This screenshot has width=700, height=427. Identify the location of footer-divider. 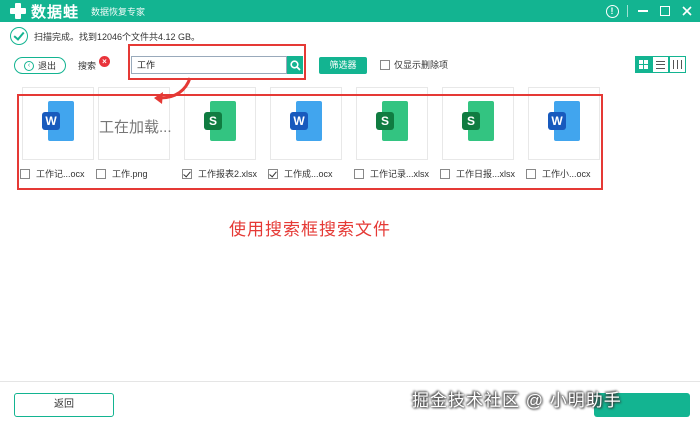
(350, 381).